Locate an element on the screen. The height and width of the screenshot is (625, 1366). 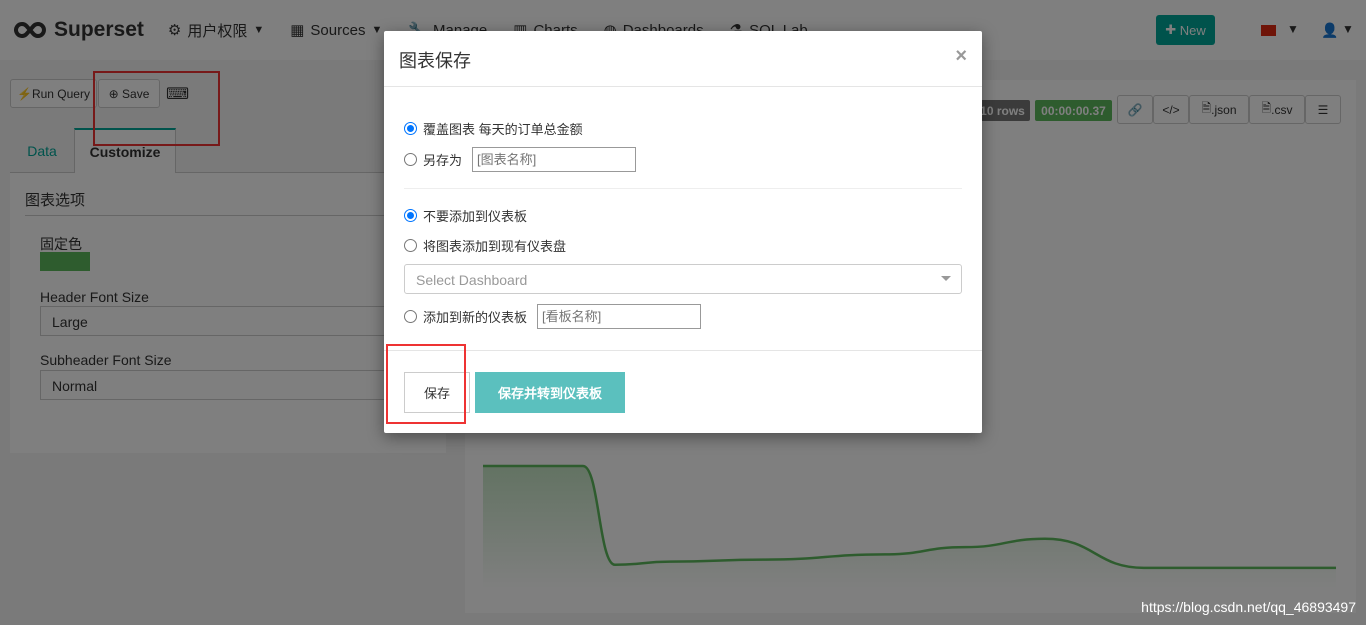
chart-name-input is located at coordinates (554, 159).